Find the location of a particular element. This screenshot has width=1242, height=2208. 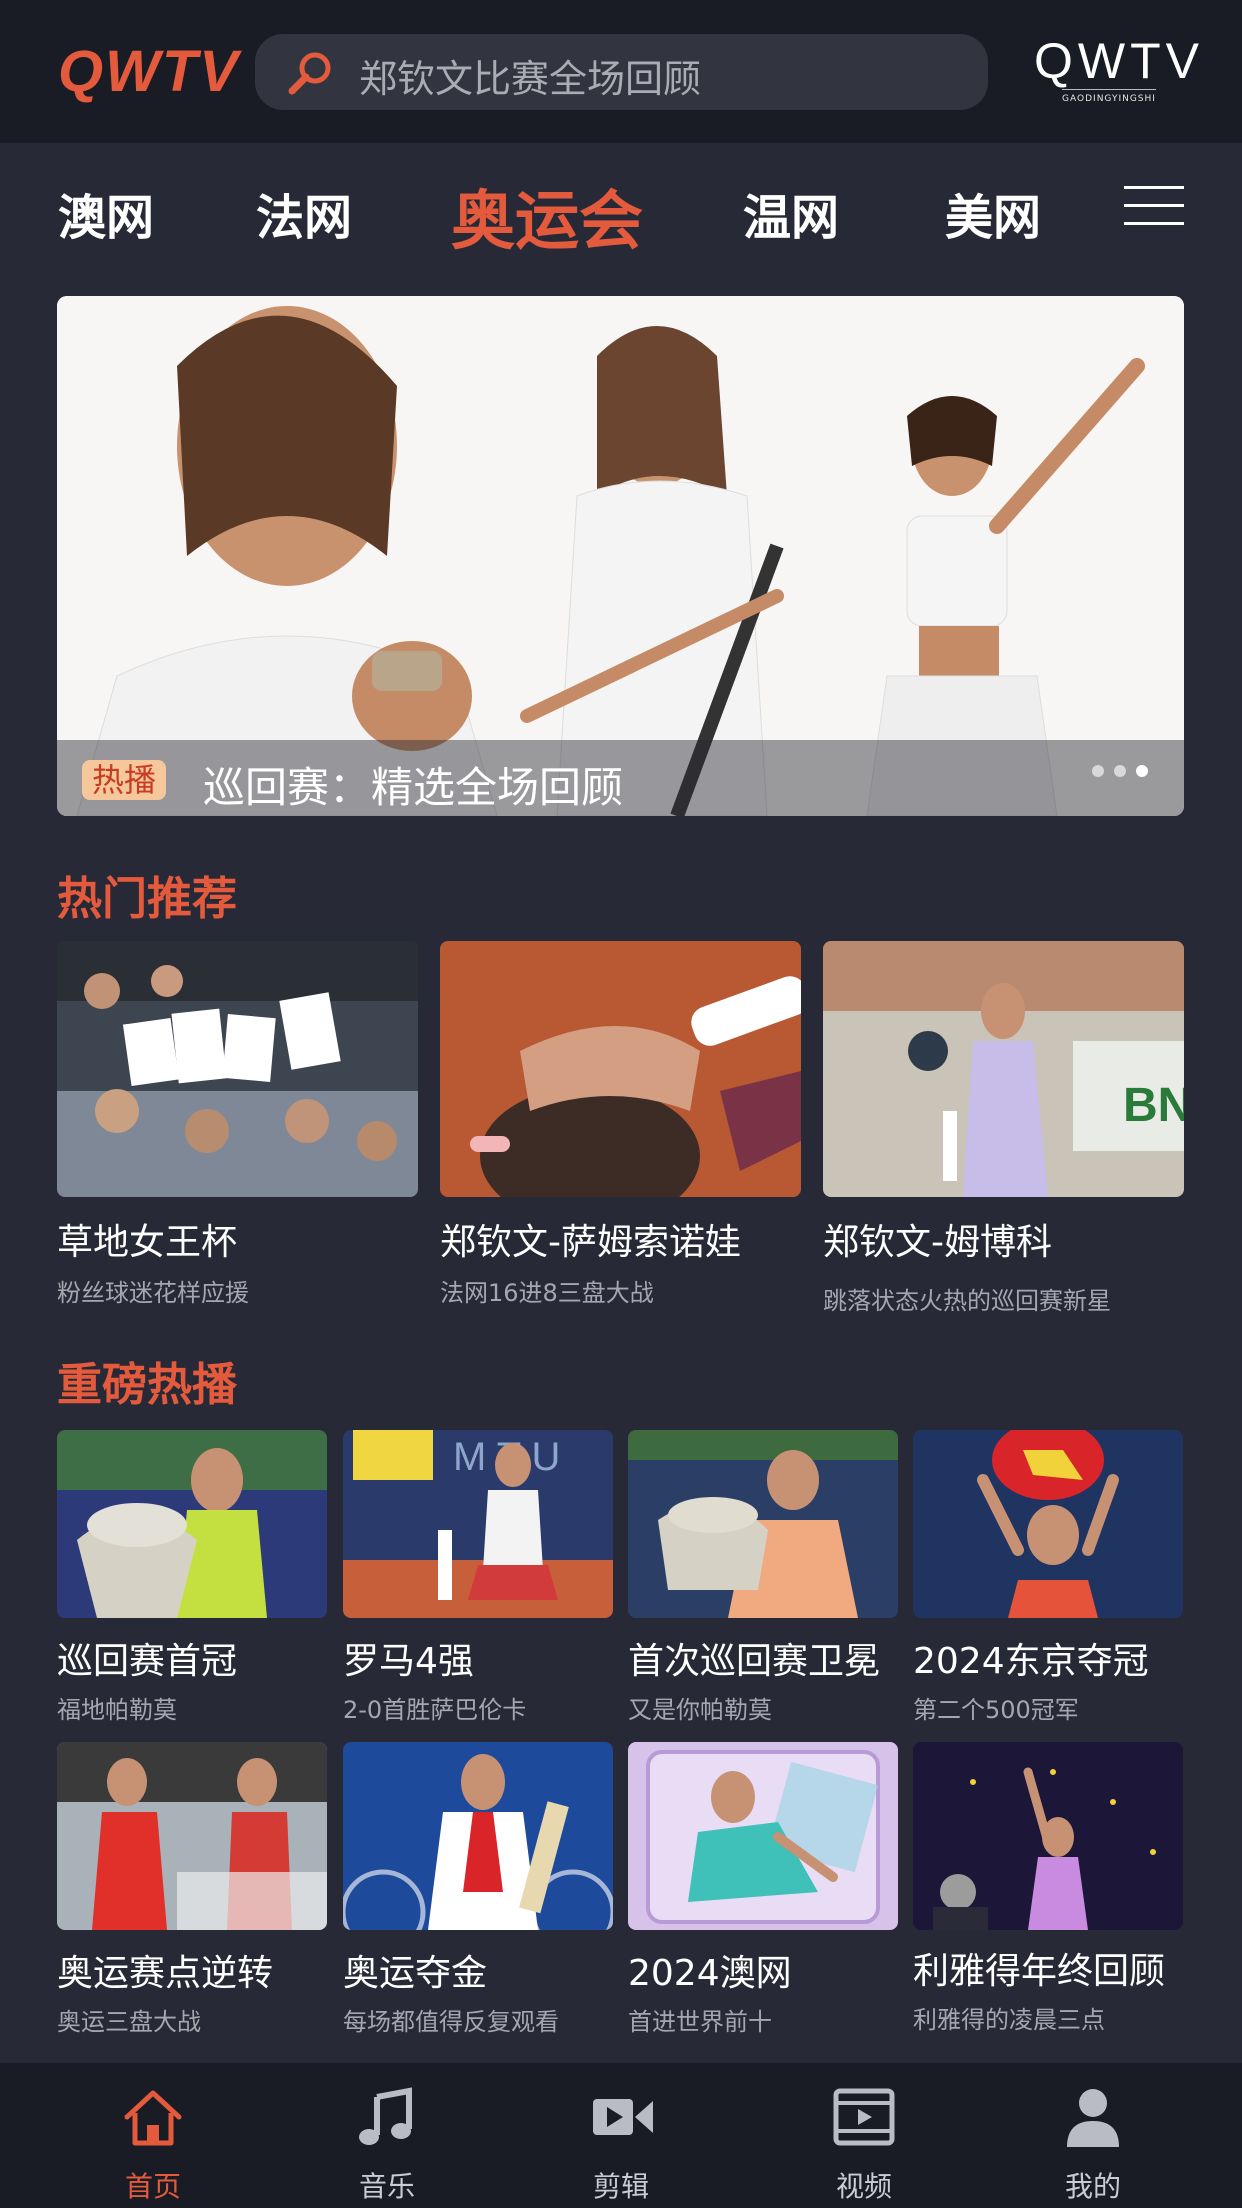

video-subtitle: 奥运三盘大战 is located at coordinates (129, 2022).